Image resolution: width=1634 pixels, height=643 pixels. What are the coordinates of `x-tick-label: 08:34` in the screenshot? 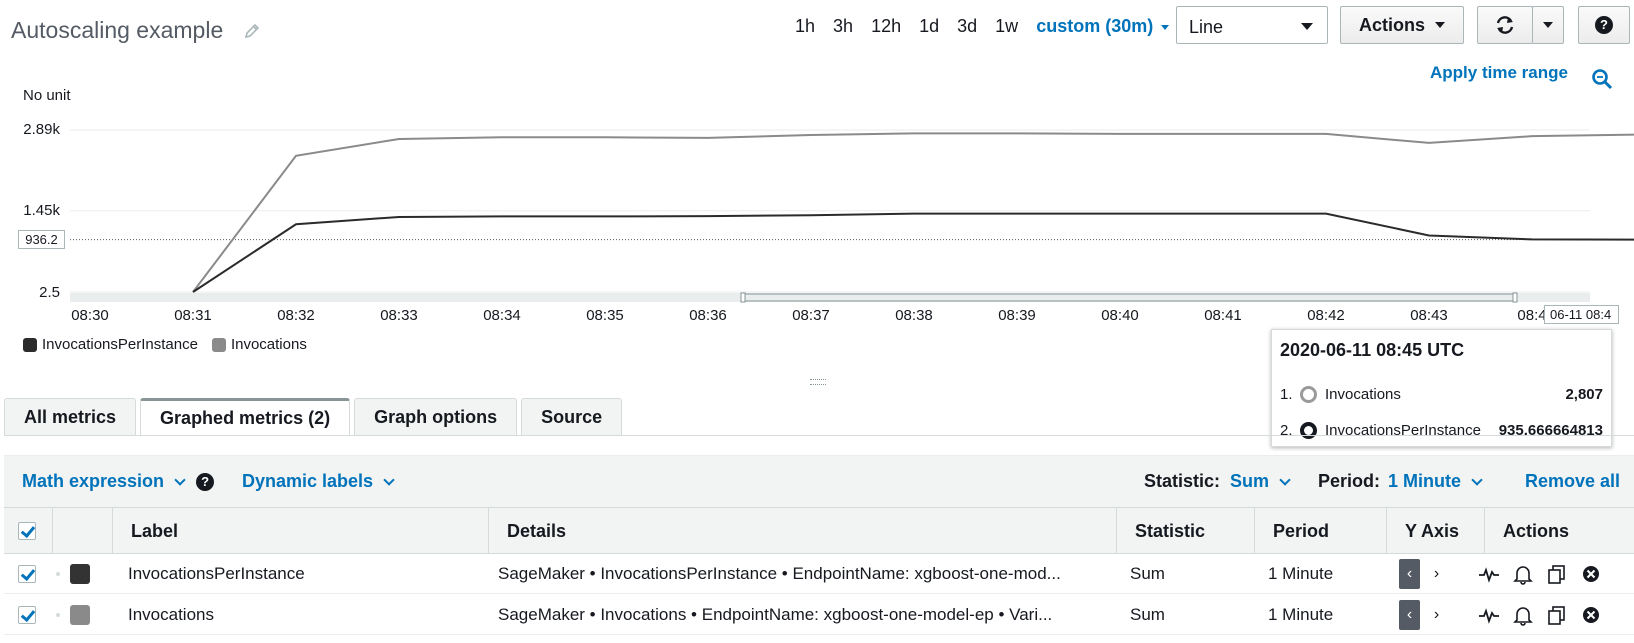 It's located at (502, 315).